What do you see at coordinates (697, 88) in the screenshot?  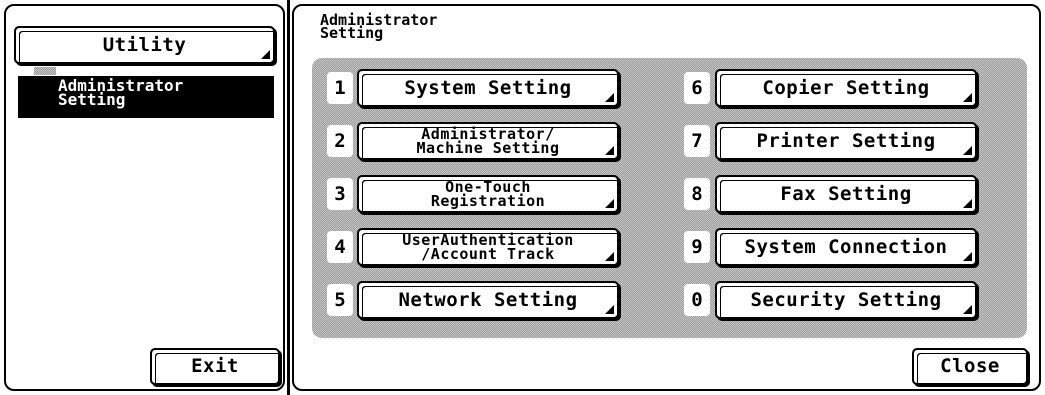 I see `menu-number-6: 6` at bounding box center [697, 88].